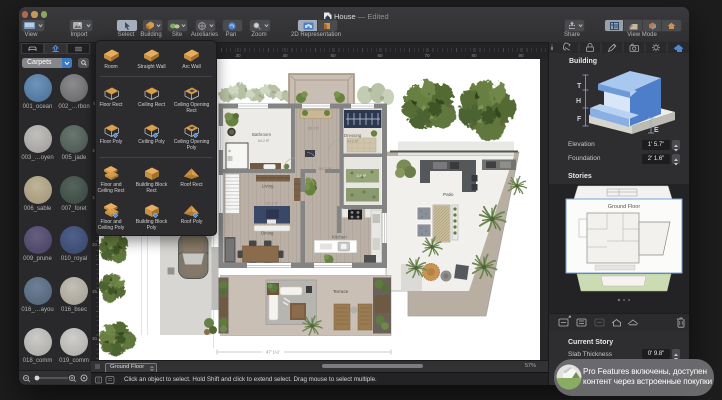 Image resolution: width=722 pixels, height=400 pixels. What do you see at coordinates (341, 291) in the screenshot?
I see `svg-text: Terrace` at bounding box center [341, 291].